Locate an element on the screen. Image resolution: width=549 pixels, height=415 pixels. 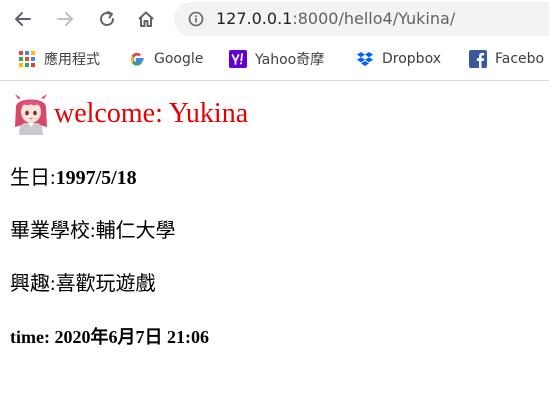
reload-icon is located at coordinates (107, 18).